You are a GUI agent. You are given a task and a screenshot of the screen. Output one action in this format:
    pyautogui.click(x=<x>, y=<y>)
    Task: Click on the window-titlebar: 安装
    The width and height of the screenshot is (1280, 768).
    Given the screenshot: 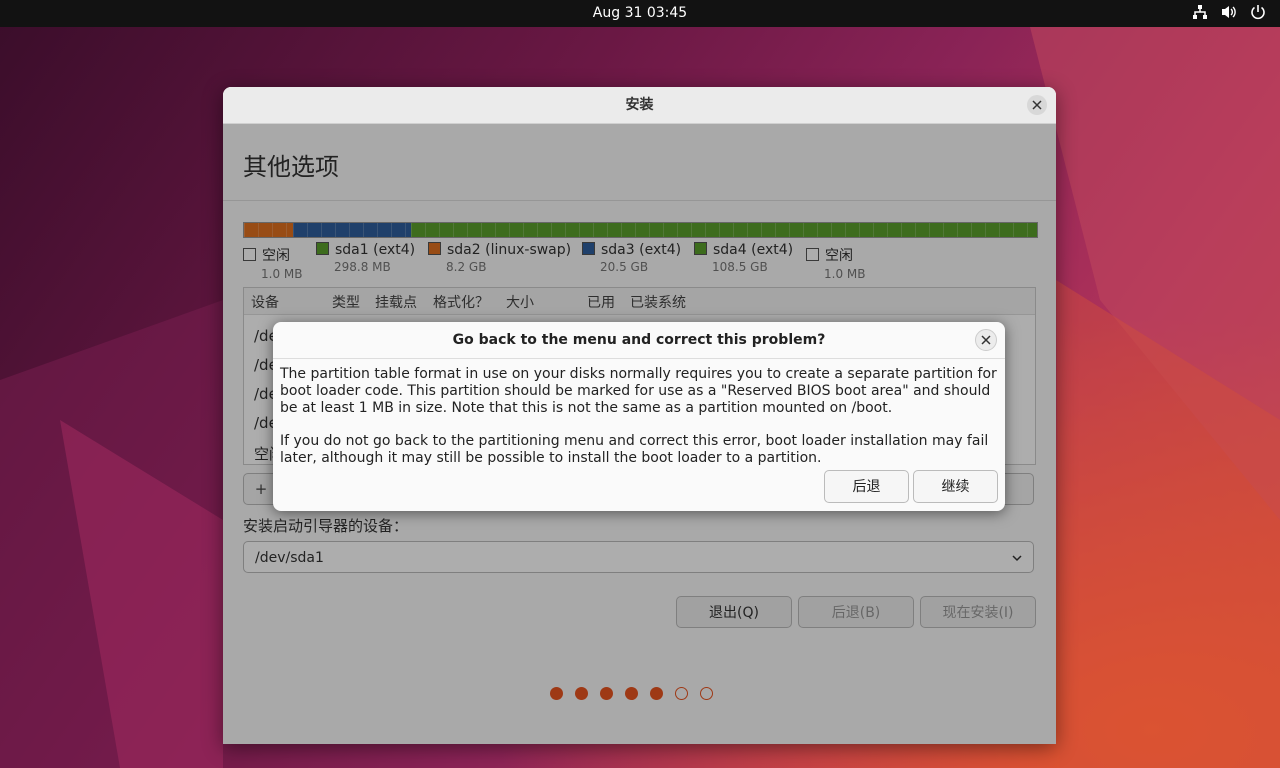 What is the action you would take?
    pyautogui.click(x=639, y=105)
    